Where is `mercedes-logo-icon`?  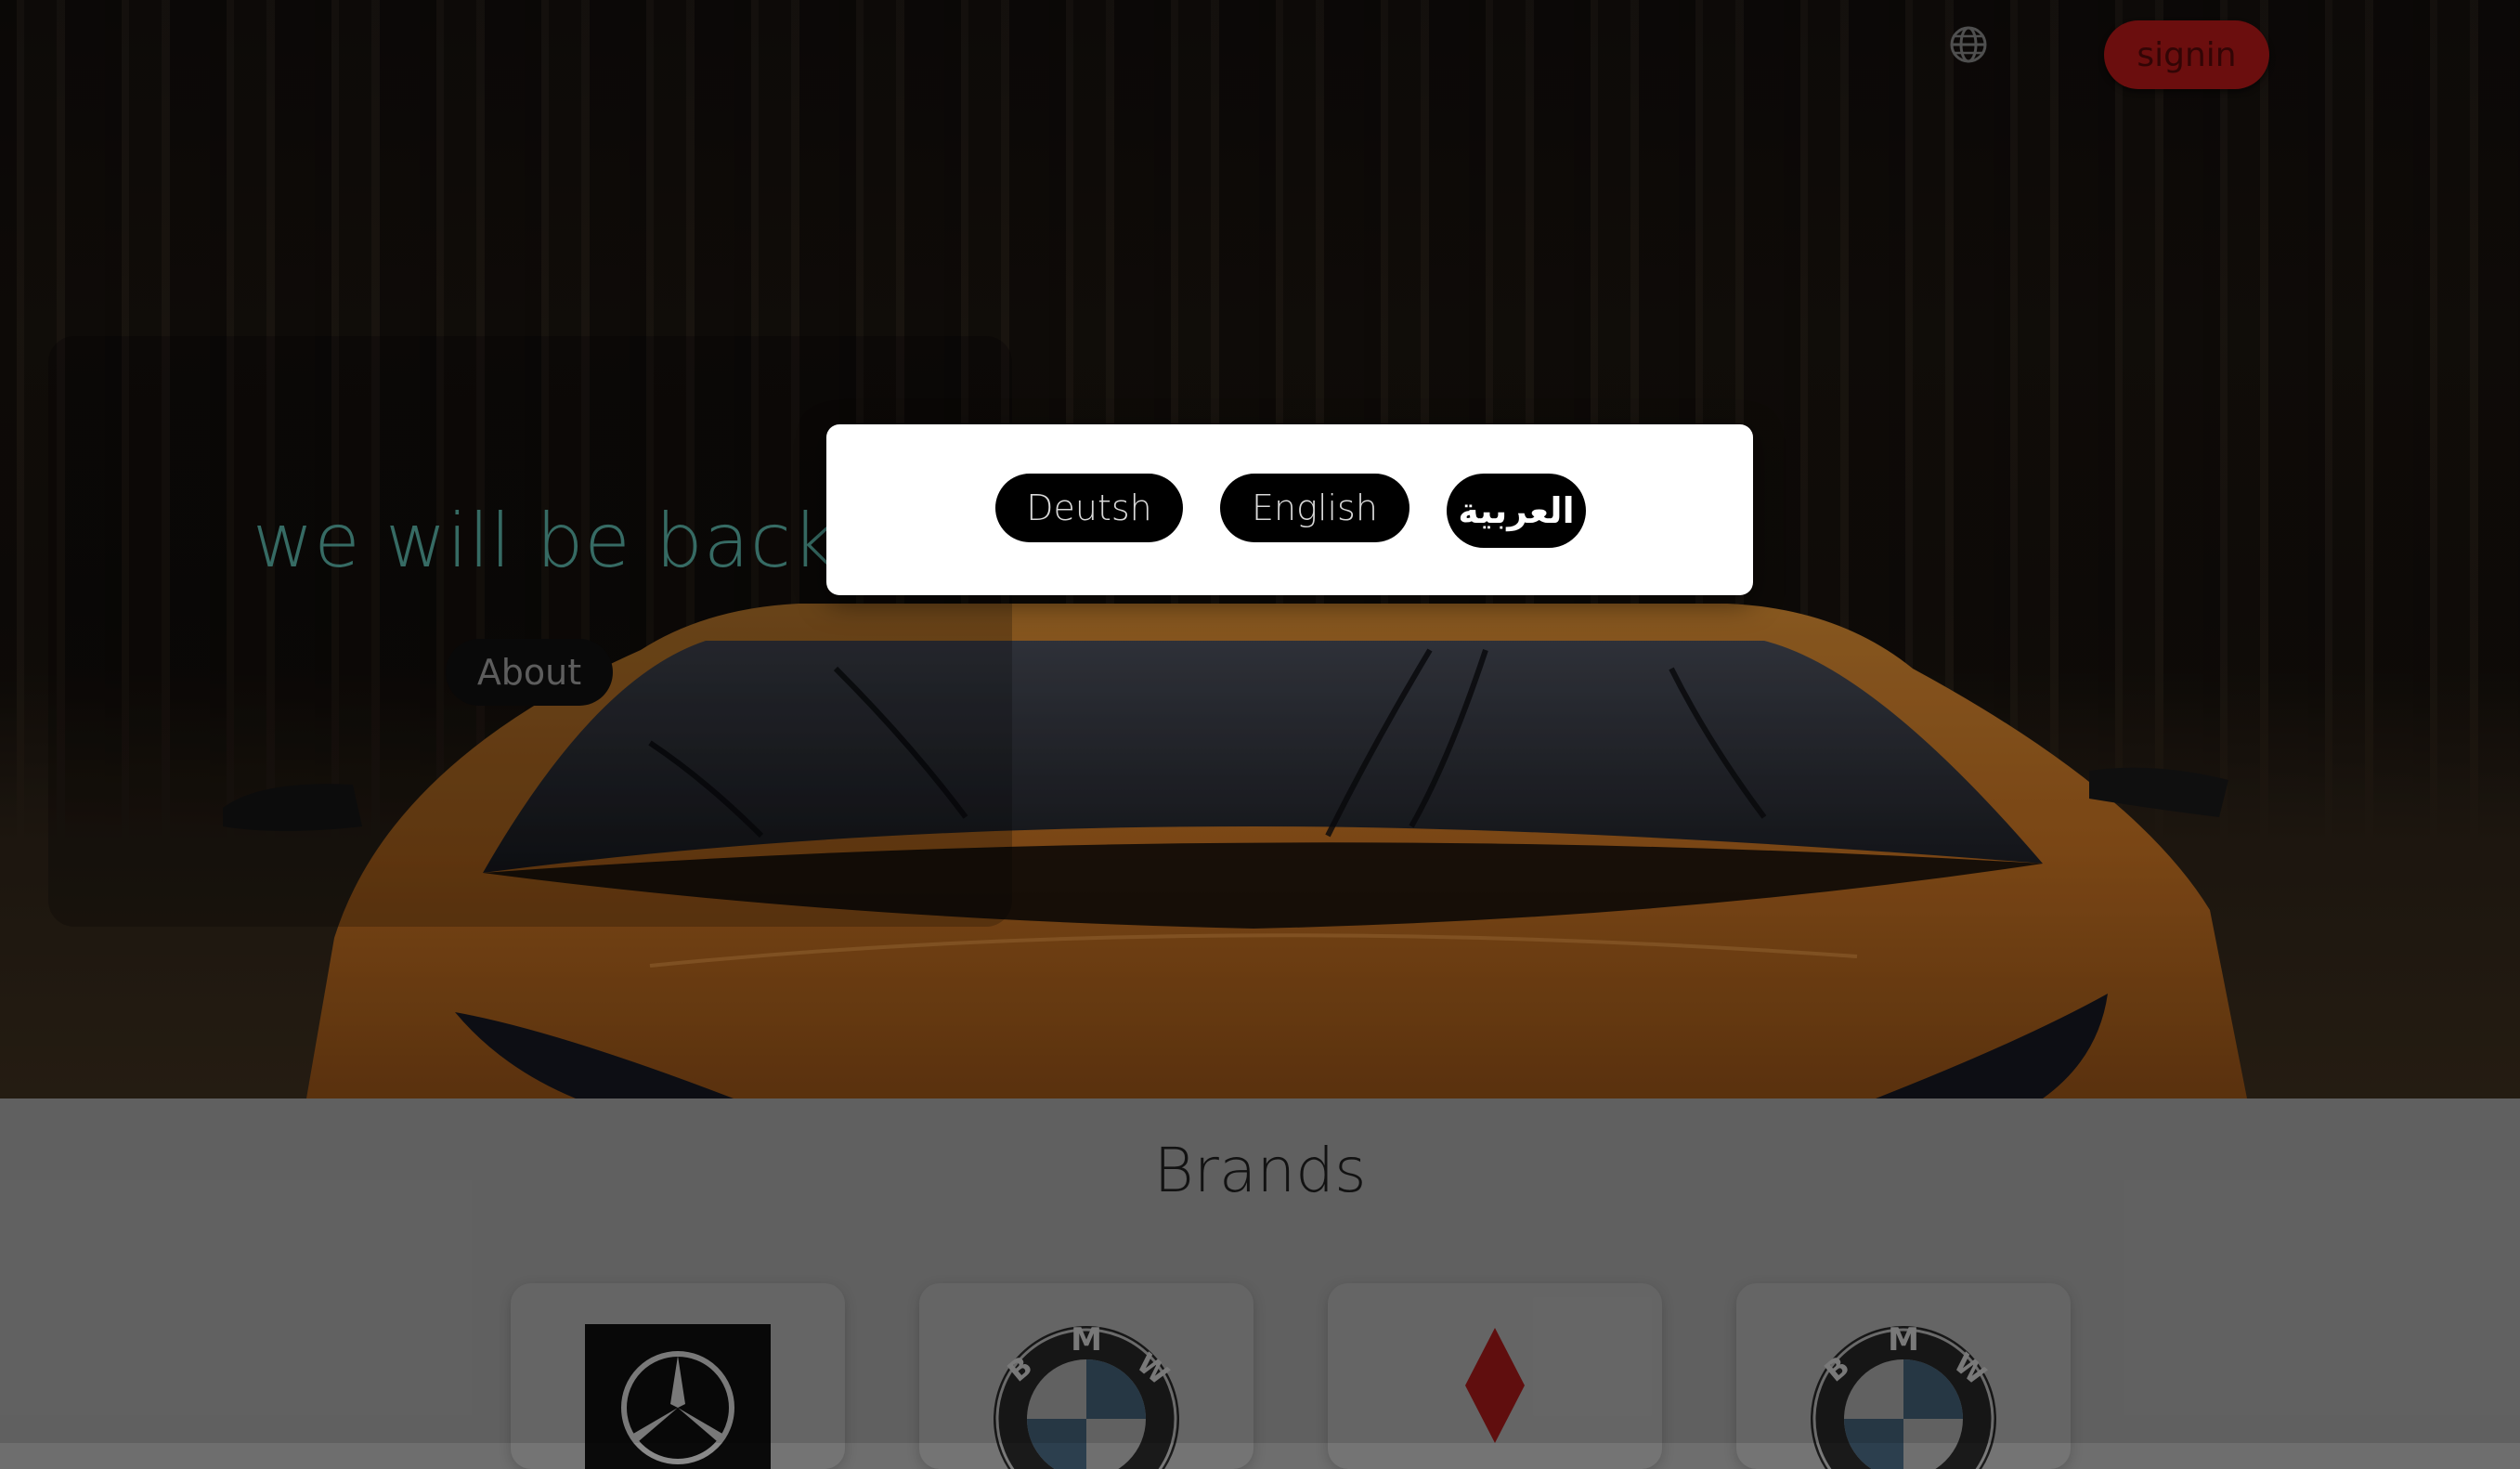
mercedes-logo-icon is located at coordinates (678, 1396).